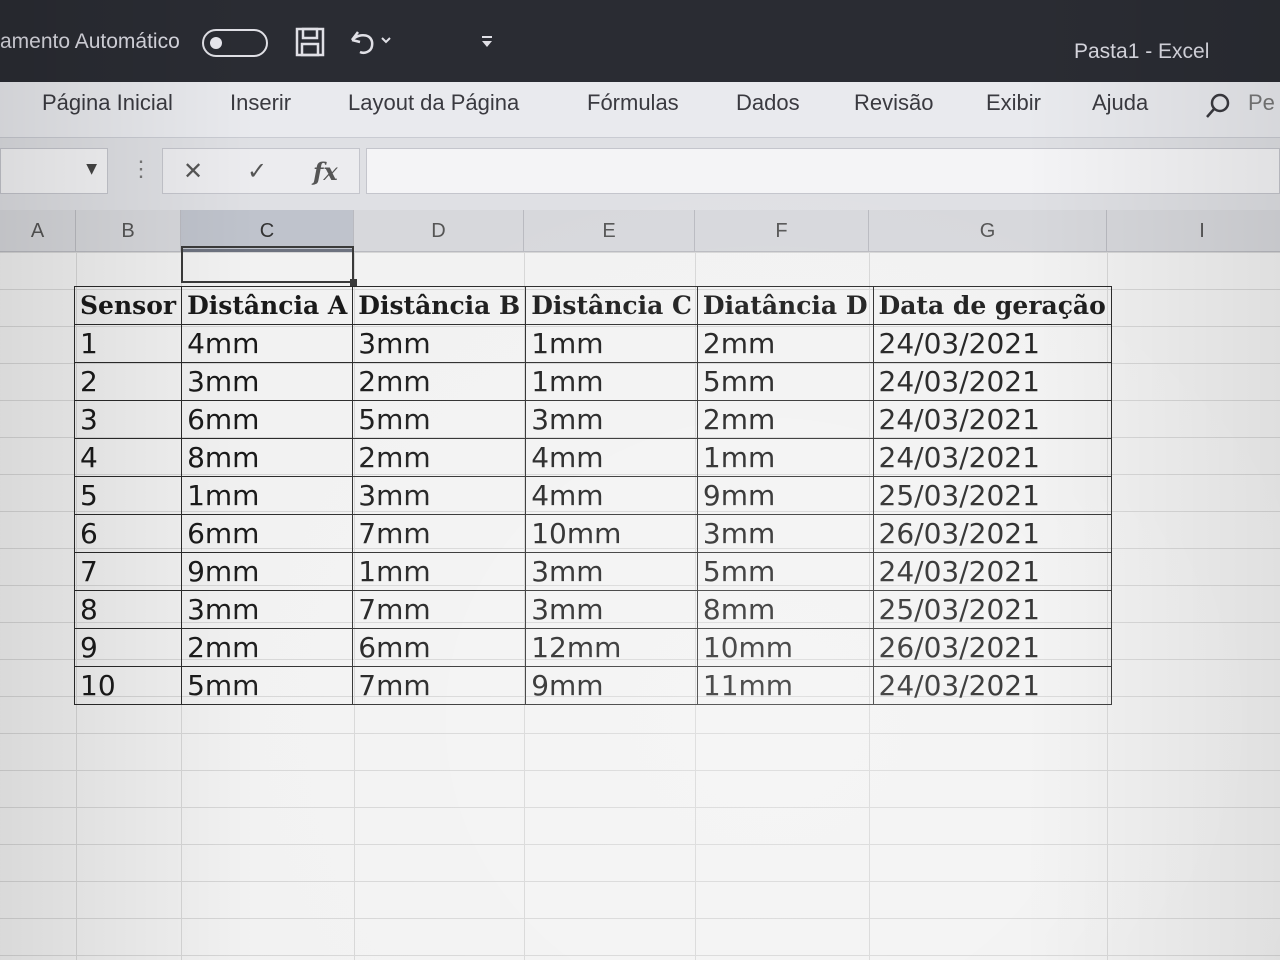 The height and width of the screenshot is (960, 1280). Describe the element at coordinates (257, 171) in the screenshot. I see `enter-icon: ✓` at that location.